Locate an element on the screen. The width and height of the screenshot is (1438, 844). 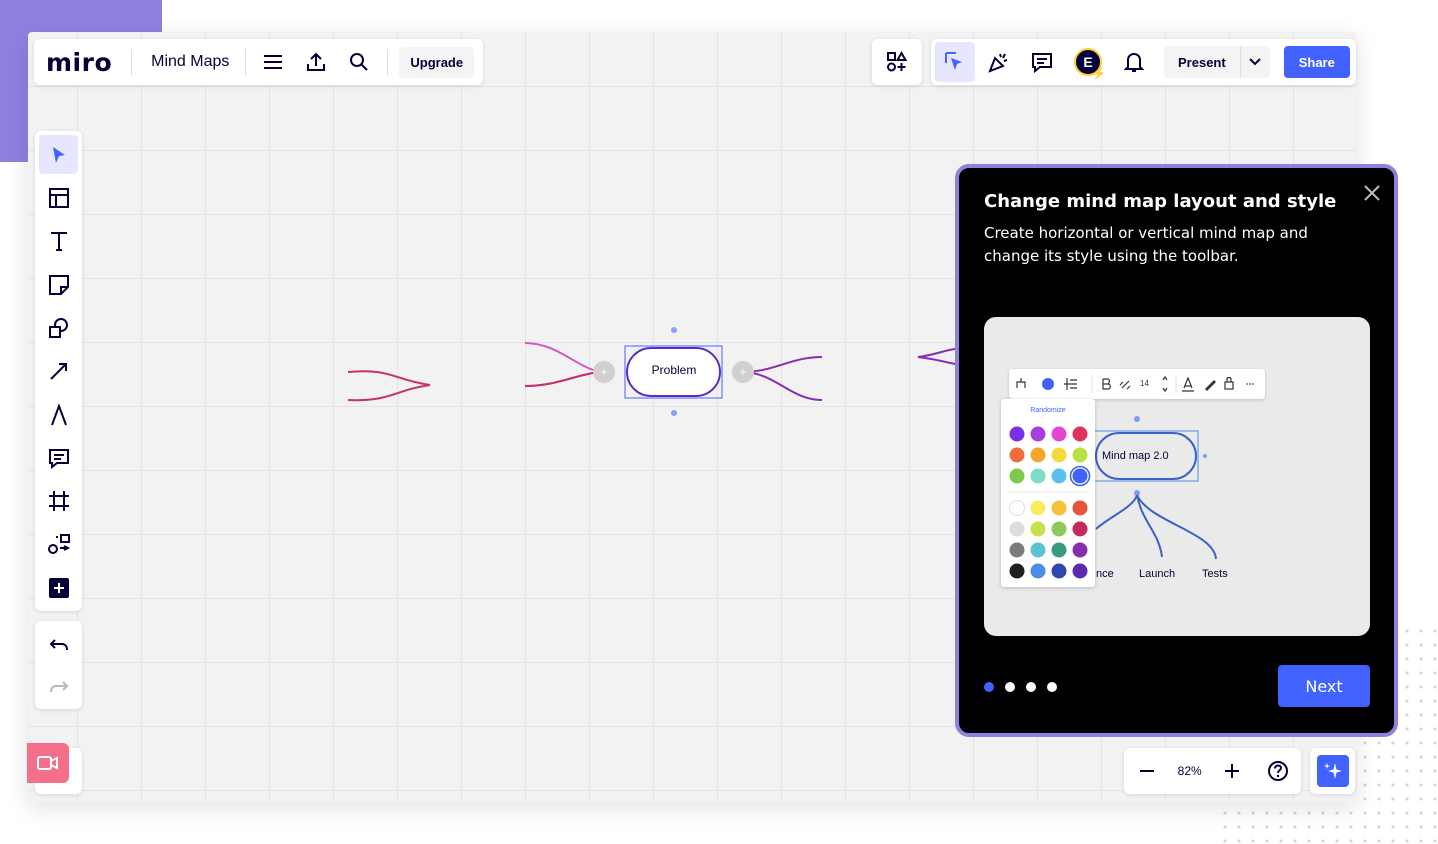
board-header: miro Mind Maps Upgrade is located at coordinates (258, 62).